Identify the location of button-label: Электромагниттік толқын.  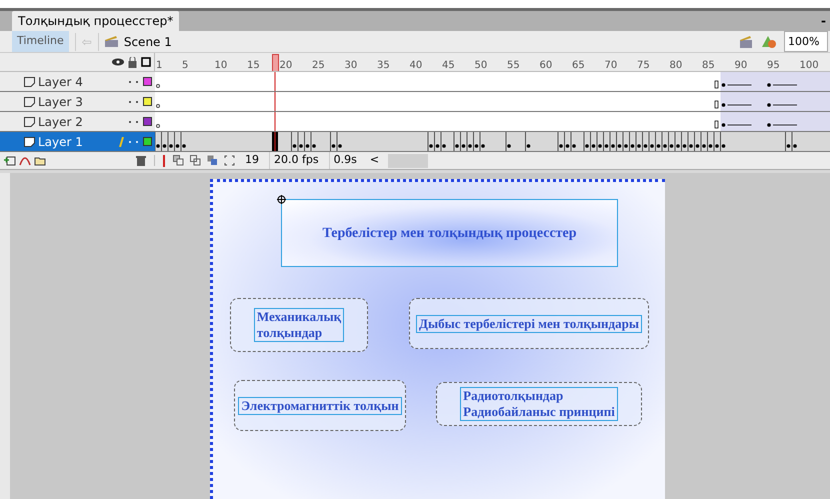
(320, 405).